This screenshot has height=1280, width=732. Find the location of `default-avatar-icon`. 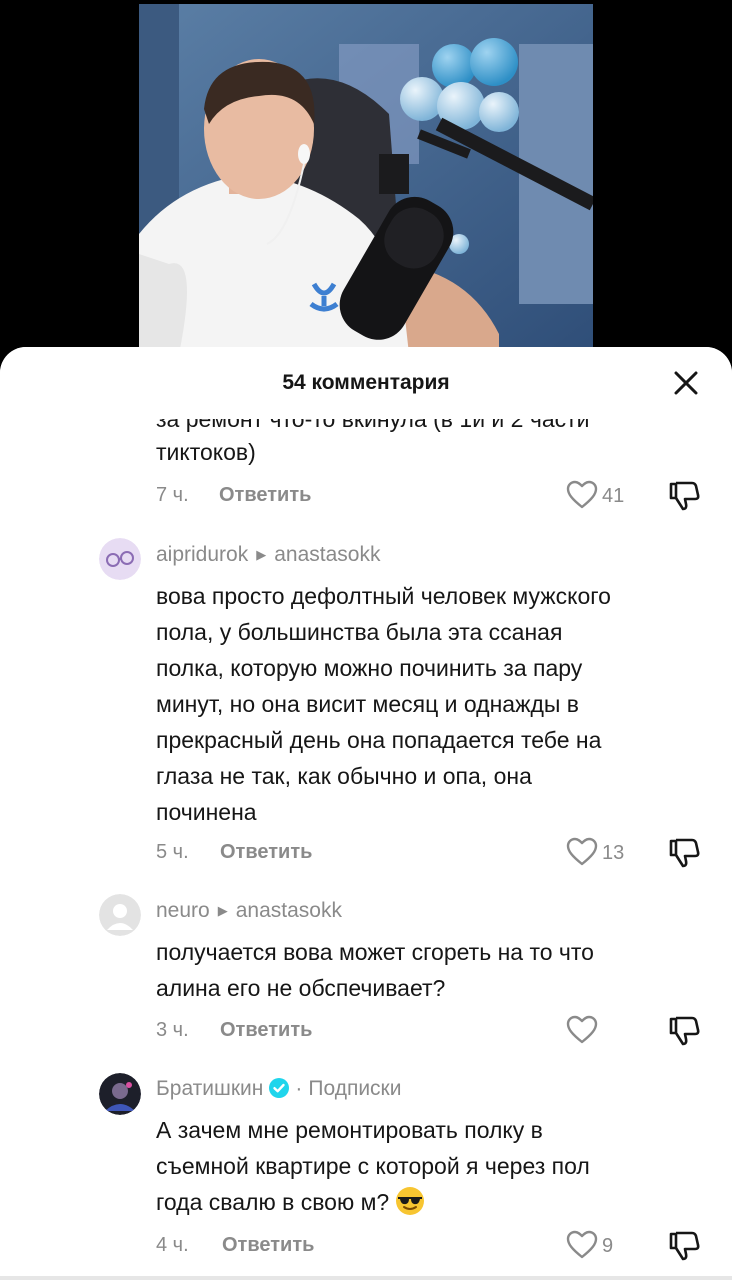

default-avatar-icon is located at coordinates (120, 915).